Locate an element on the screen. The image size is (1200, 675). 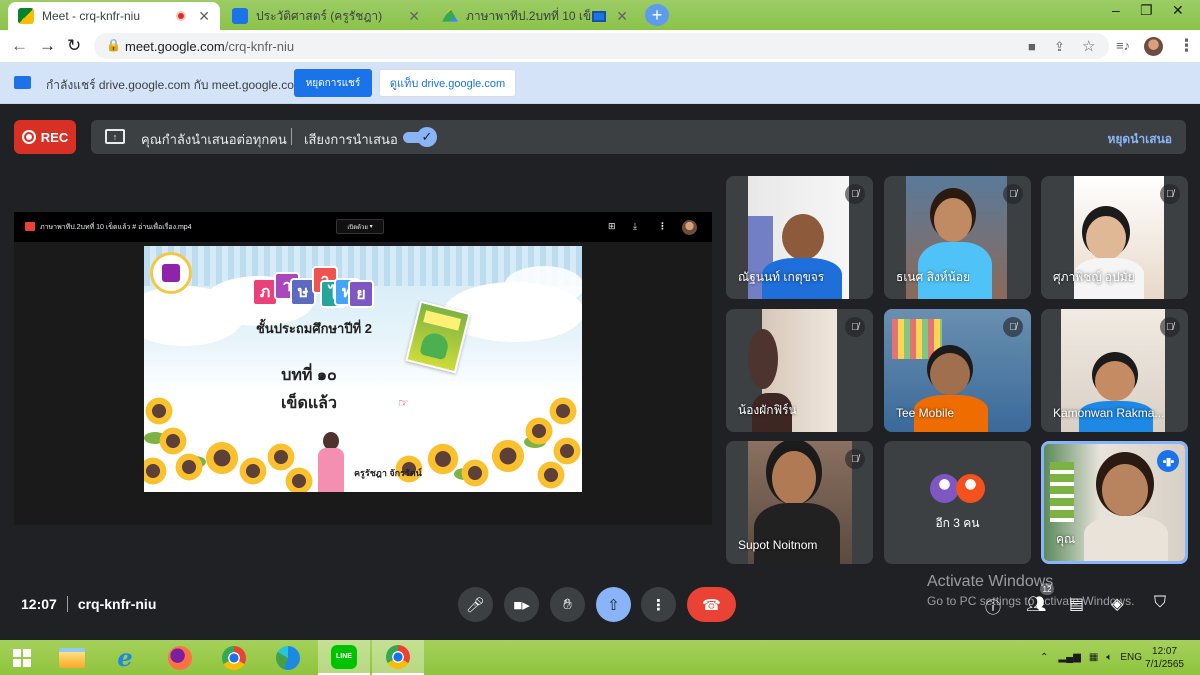
host-controls-icon: ⛉ is located at coordinates (1160, 603).